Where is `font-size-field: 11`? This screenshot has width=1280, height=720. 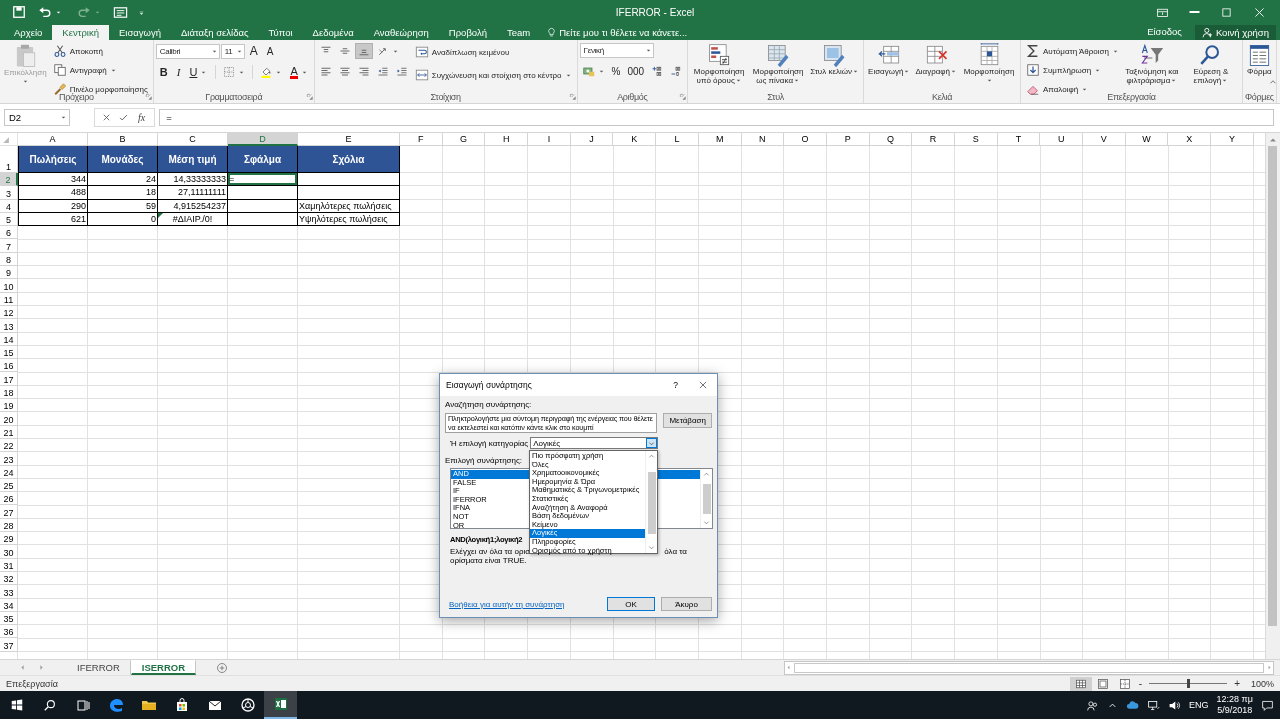
font-size-field: 11 is located at coordinates (232, 51).